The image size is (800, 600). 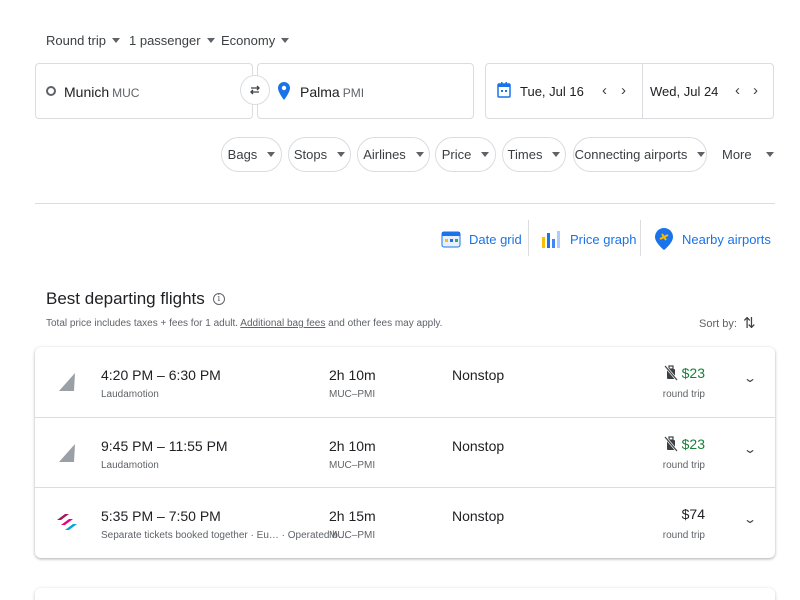 I want to click on origin-city: Munich, so click(x=87, y=92).